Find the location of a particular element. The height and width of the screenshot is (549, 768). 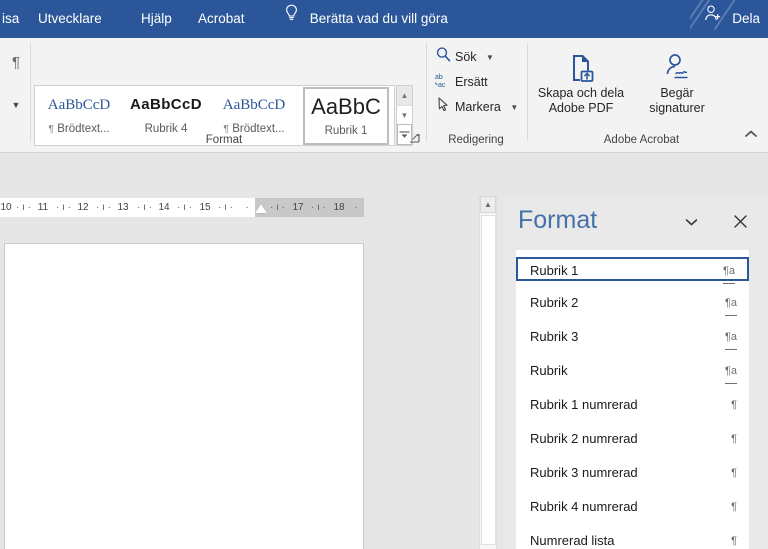

scrollbar-thumb is located at coordinates (488, 380).